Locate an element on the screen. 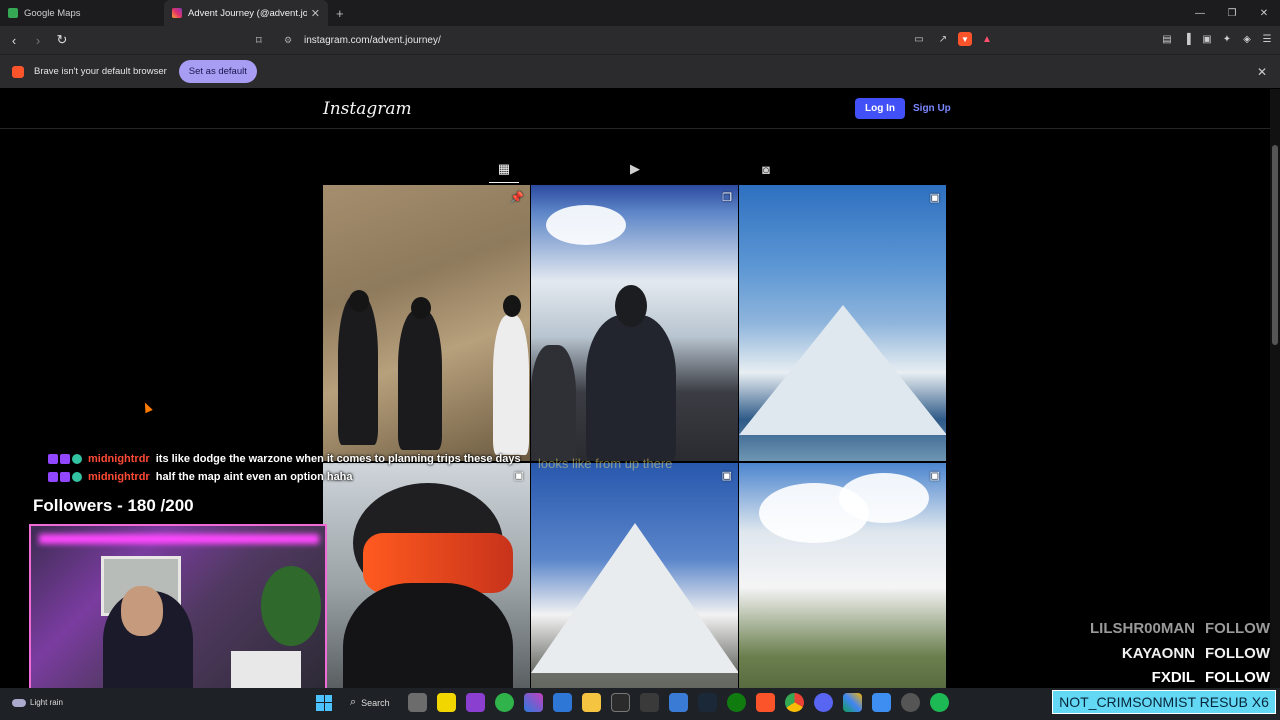  obs-icon is located at coordinates (910, 702).